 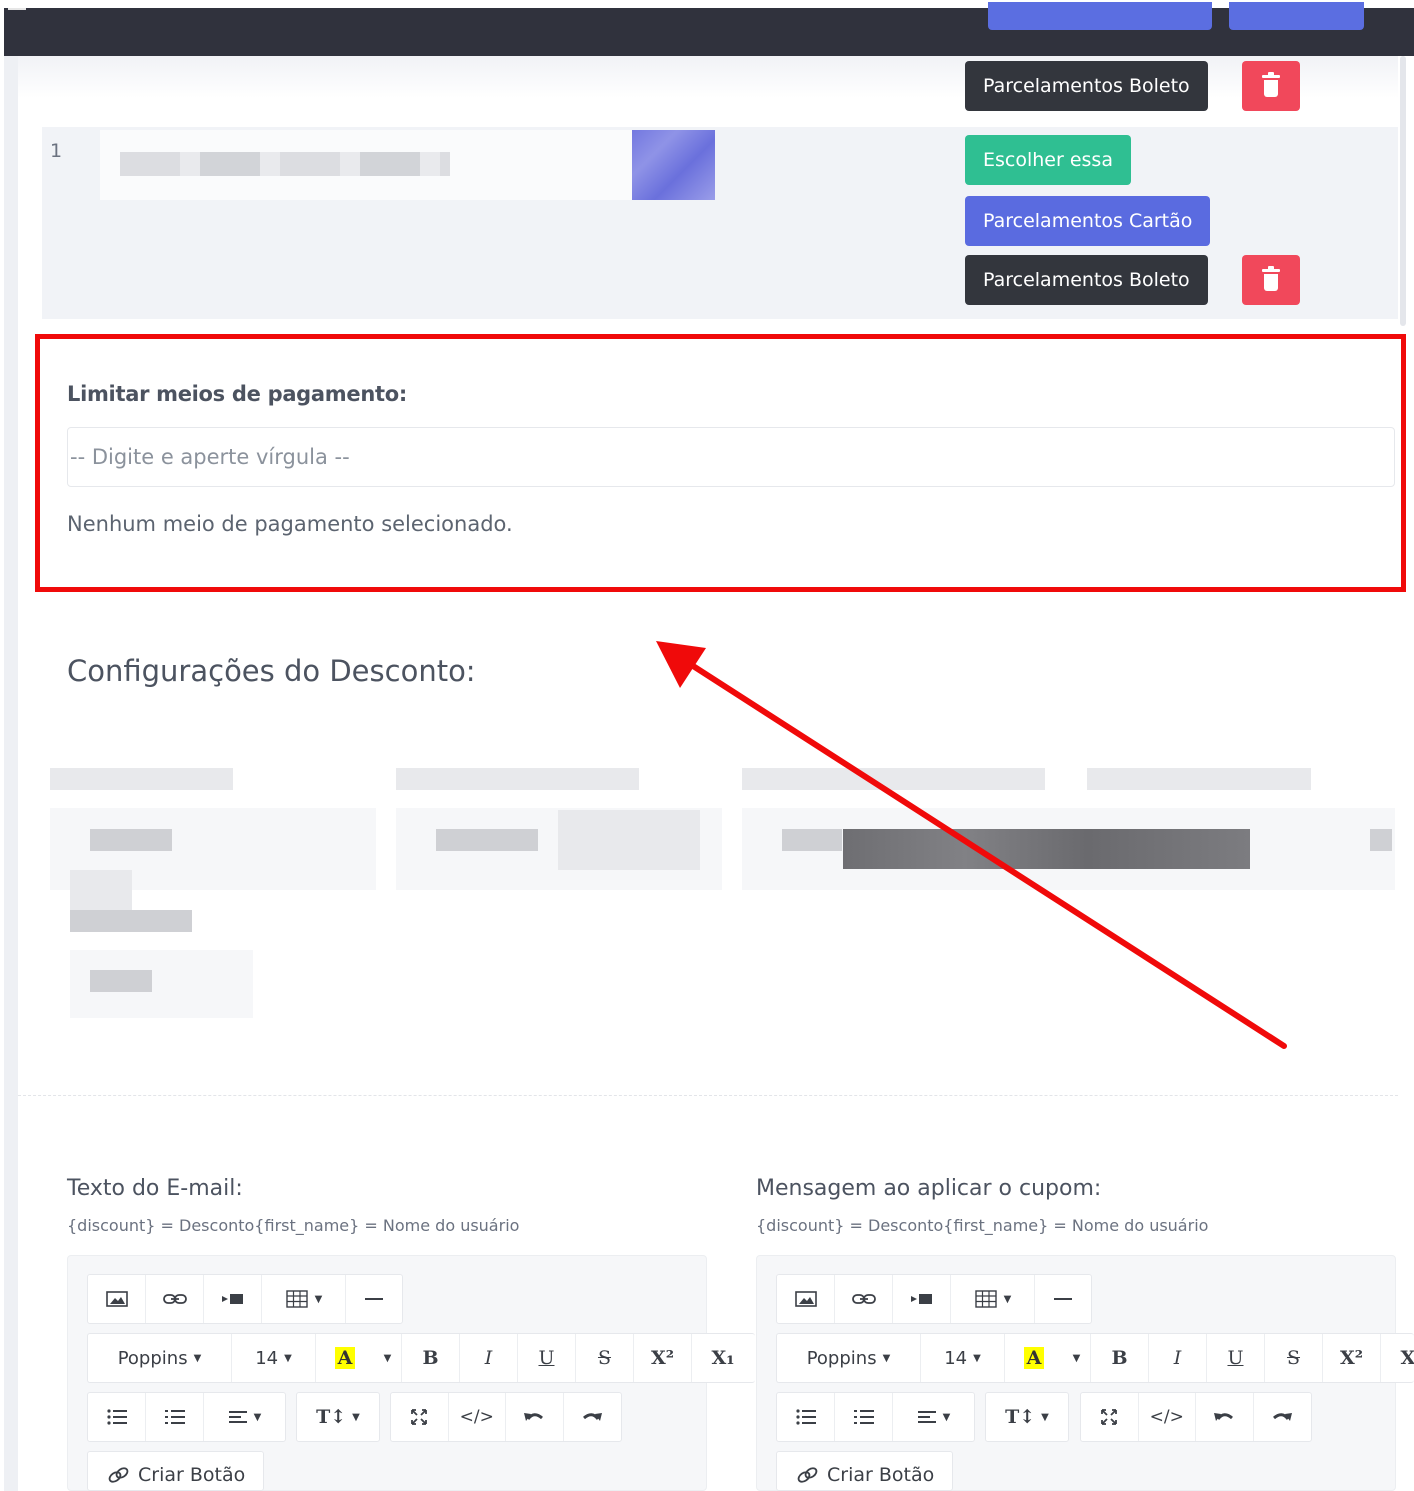 What do you see at coordinates (709, 29) in the screenshot?
I see `top-navbar` at bounding box center [709, 29].